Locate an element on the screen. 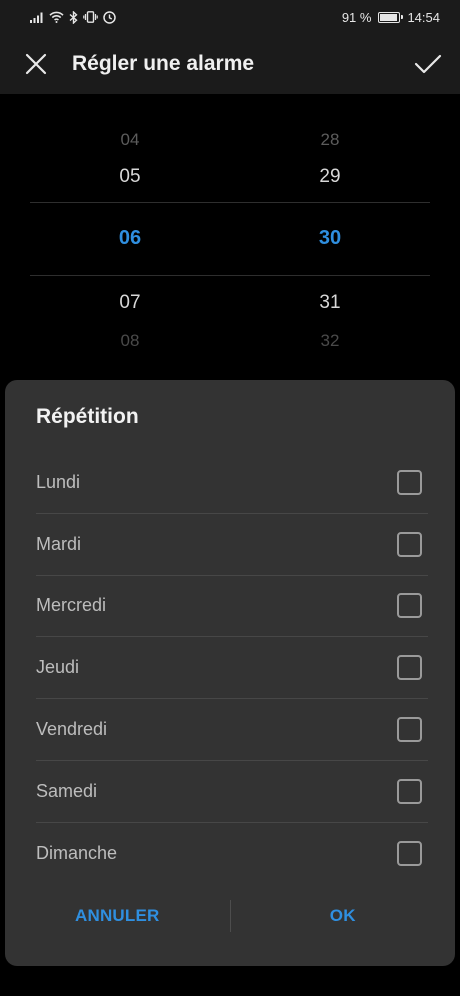 The width and height of the screenshot is (460, 996). hour-selected: 06 is located at coordinates (130, 238).